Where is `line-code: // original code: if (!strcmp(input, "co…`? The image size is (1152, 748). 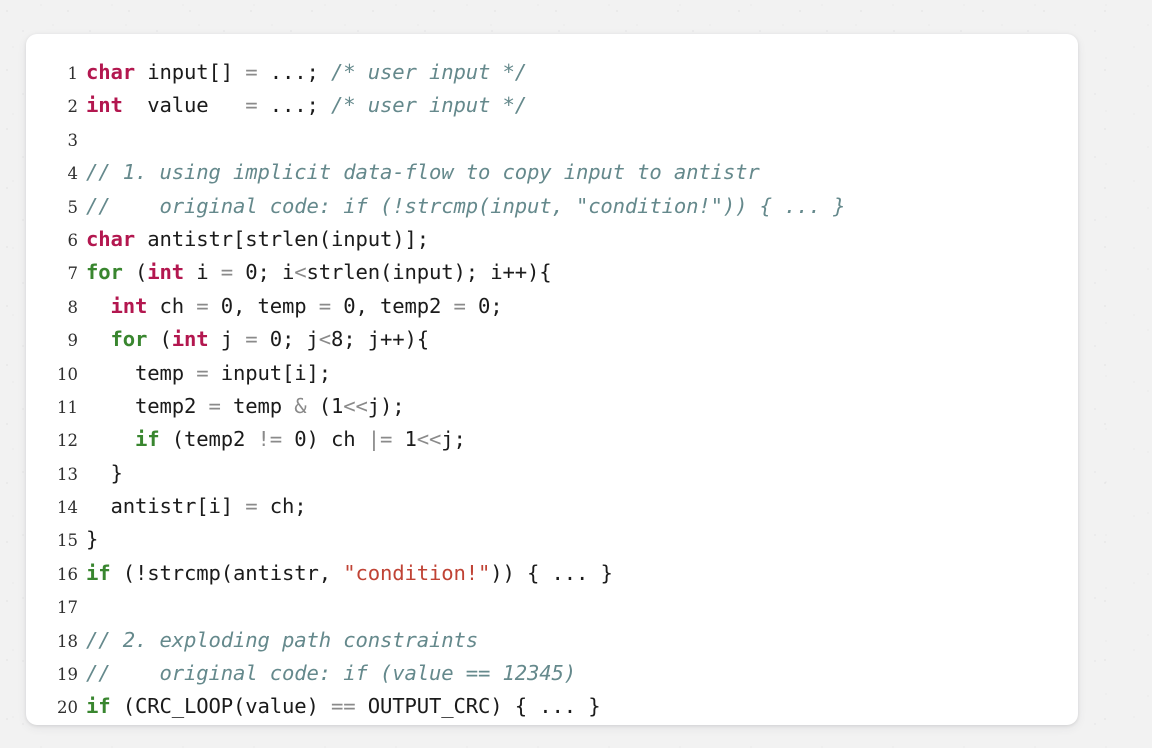 line-code: // original code: if (!strcmp(input, "co… is located at coordinates (582, 206).